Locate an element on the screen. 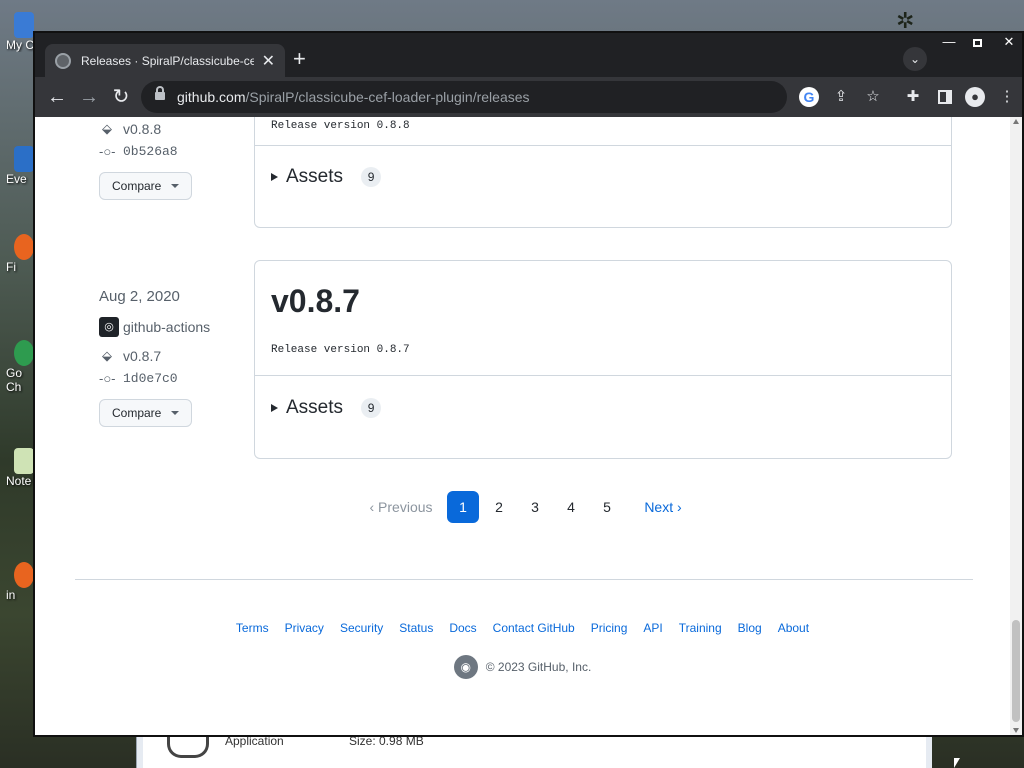 The height and width of the screenshot is (768, 1024). actor-row: ◎ github-actions is located at coordinates (174, 327).